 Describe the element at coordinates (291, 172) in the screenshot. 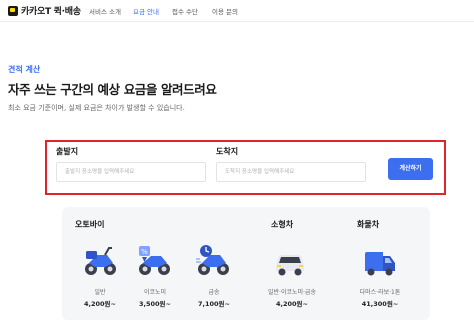

I see `destination-input` at that location.